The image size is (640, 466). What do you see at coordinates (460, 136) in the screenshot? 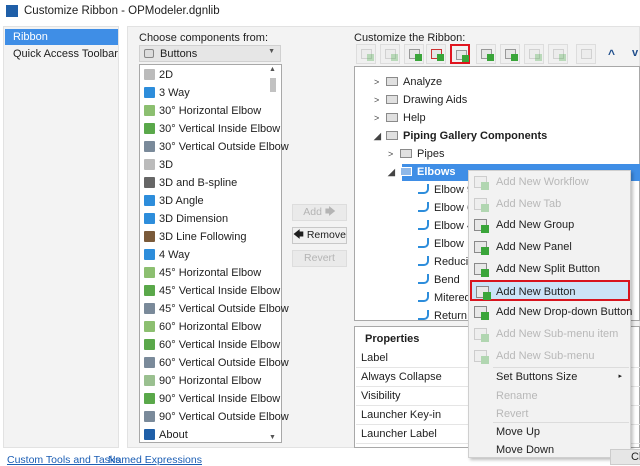
I see `tree-node: ◢ Piping Gallery Components` at bounding box center [460, 136].